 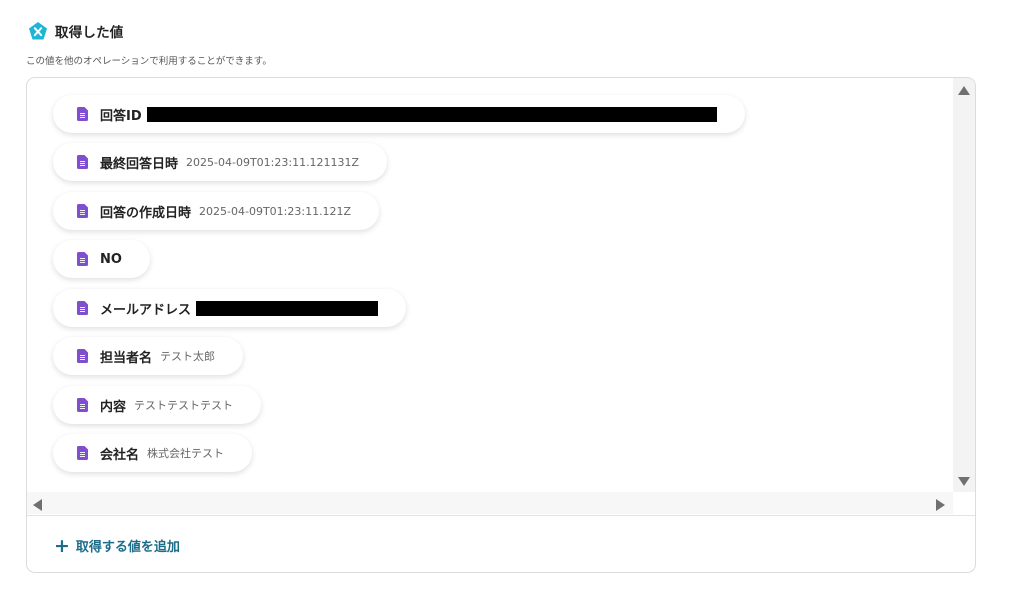 I want to click on value-item-email: メールアドレス, so click(x=230, y=308).